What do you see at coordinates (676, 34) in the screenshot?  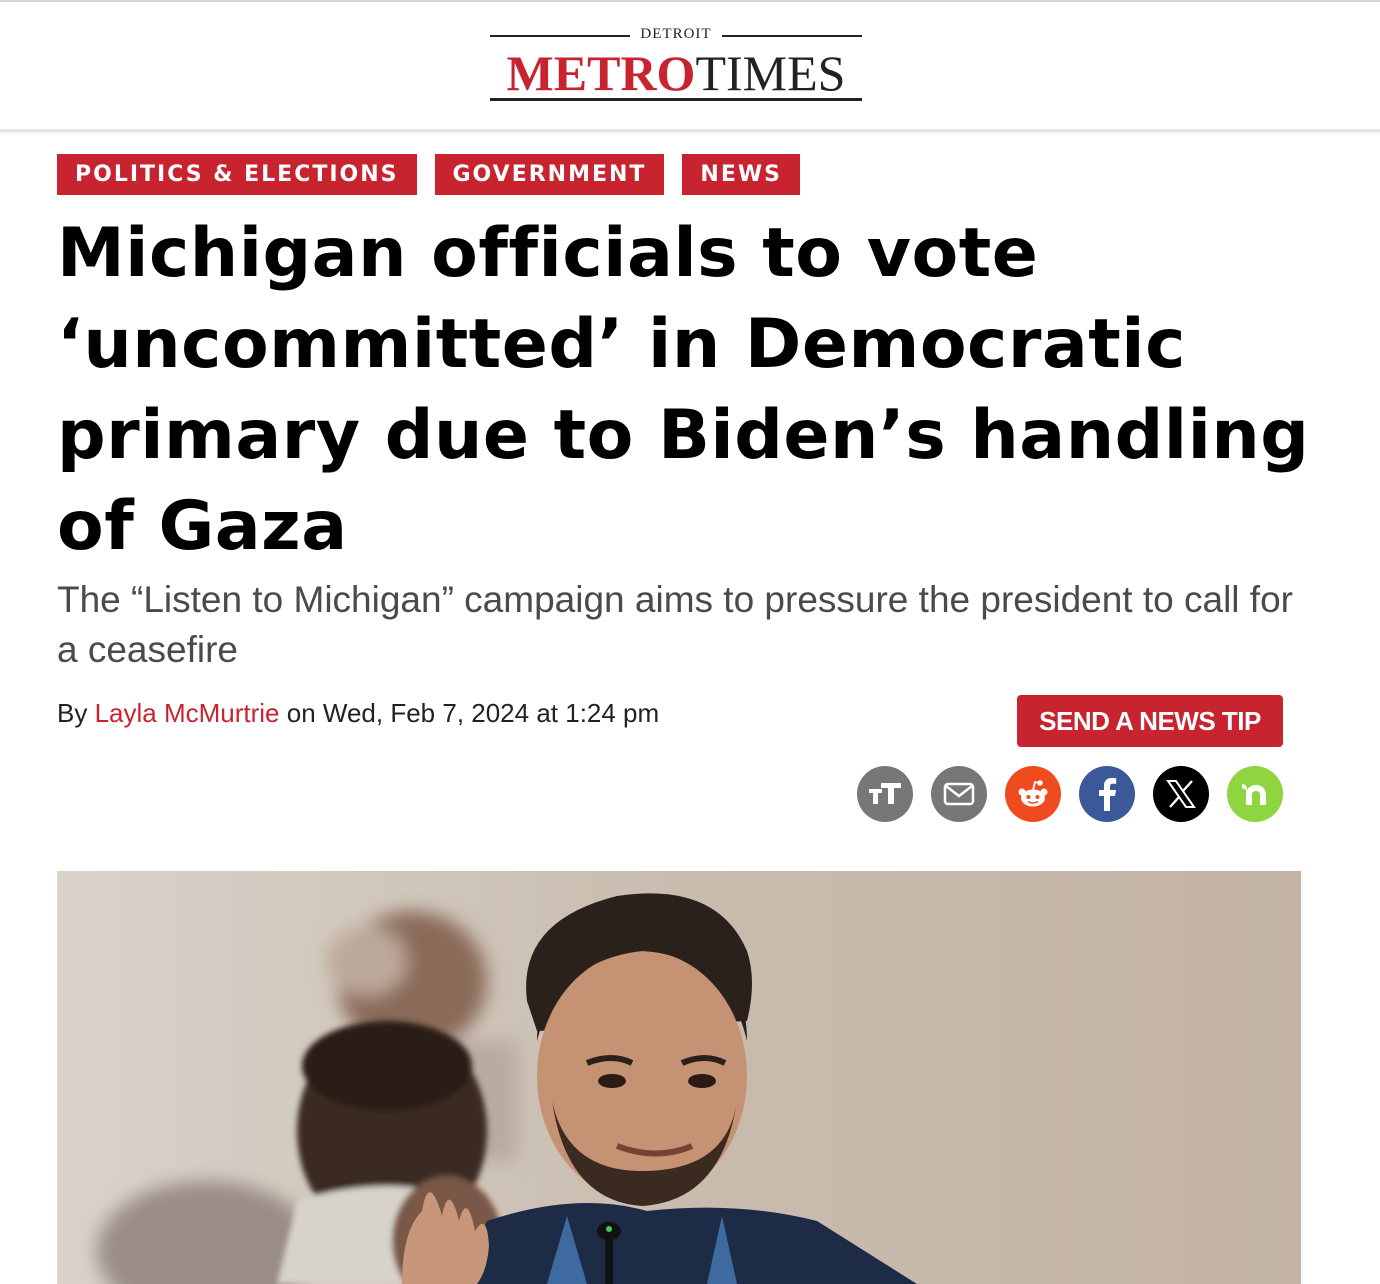 I see `logo-kicker: DETROIT` at bounding box center [676, 34].